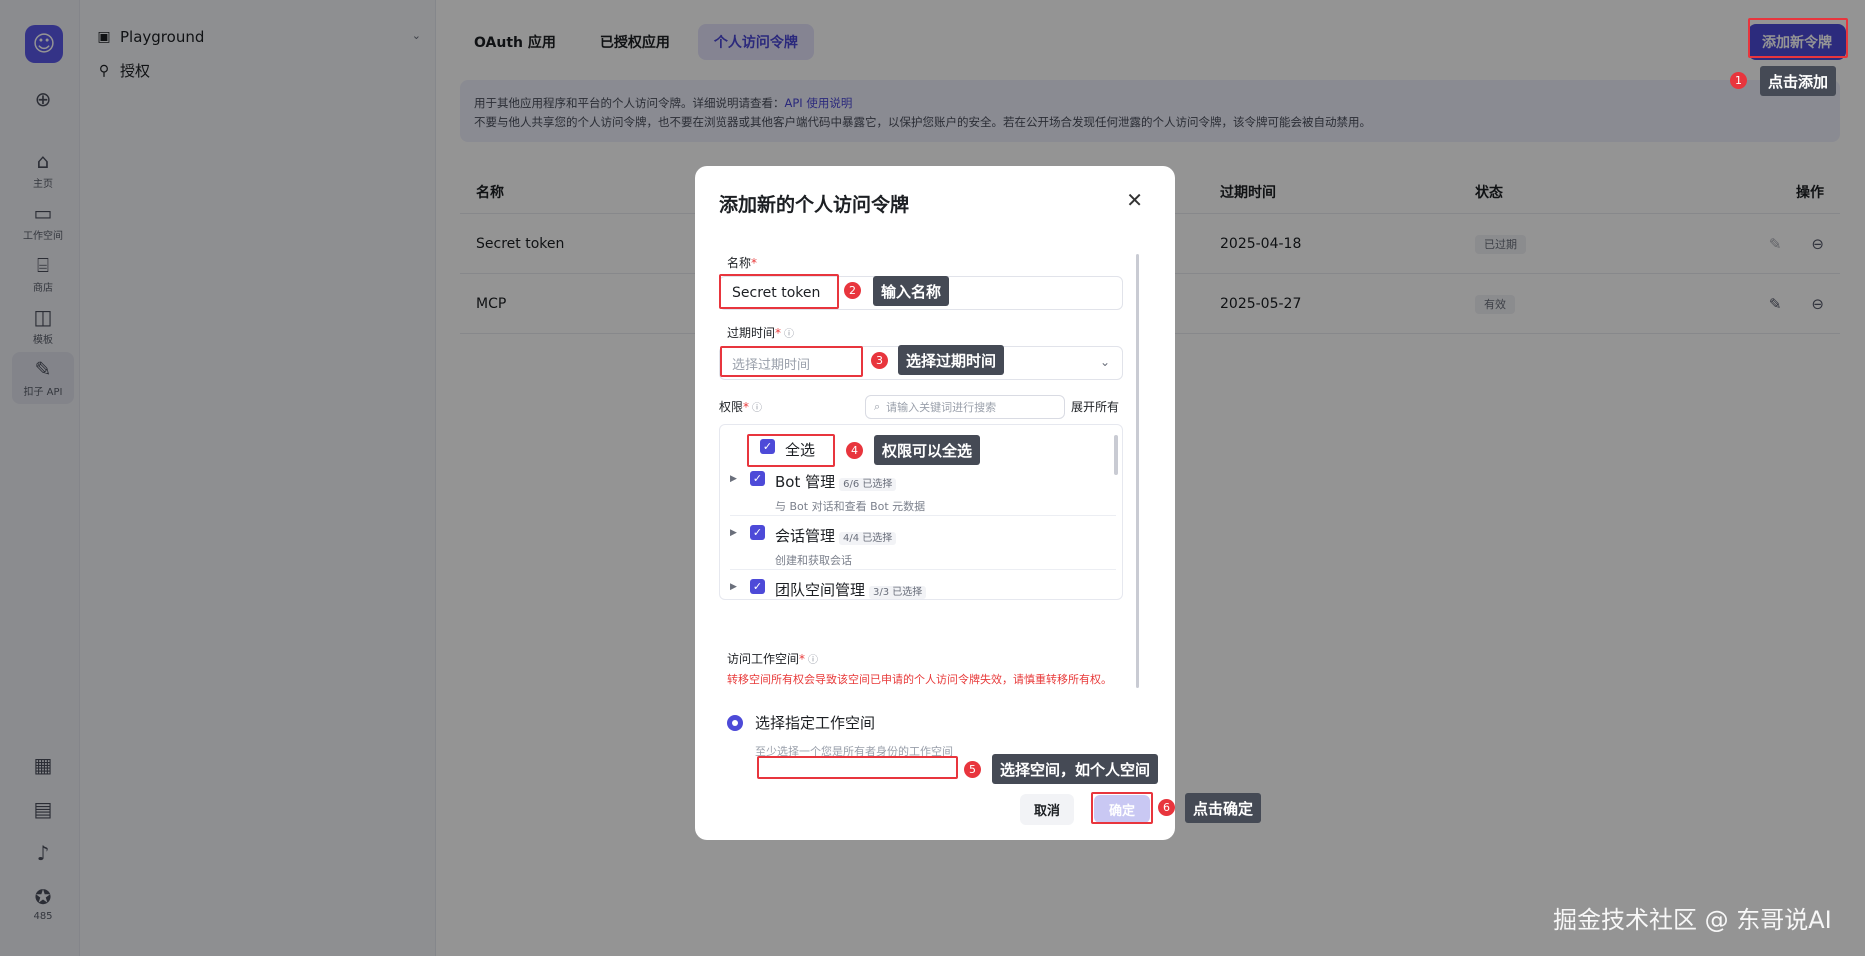 This screenshot has width=1865, height=956. I want to click on name-label: 名称*, so click(742, 263).